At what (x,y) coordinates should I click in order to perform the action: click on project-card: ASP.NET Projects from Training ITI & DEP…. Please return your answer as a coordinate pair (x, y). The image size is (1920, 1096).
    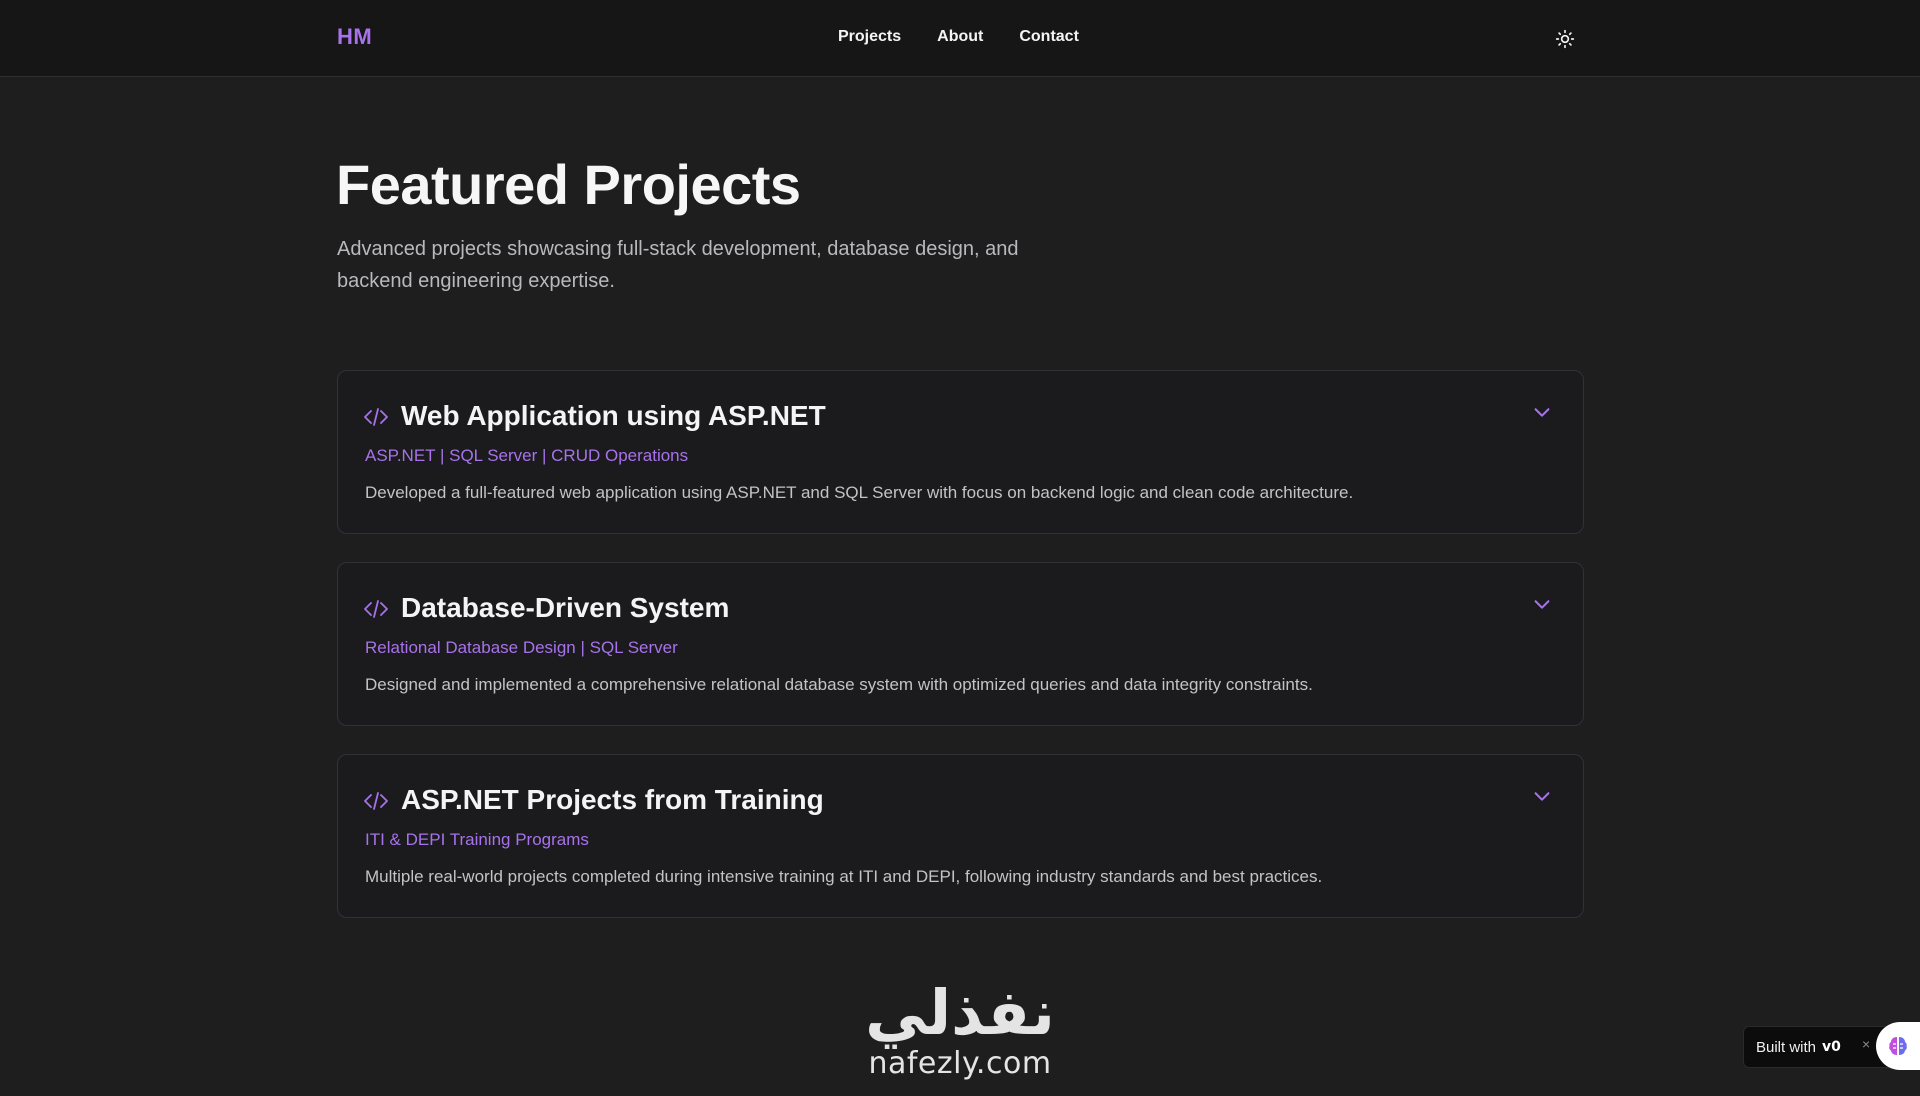
    Looking at the image, I should click on (960, 836).